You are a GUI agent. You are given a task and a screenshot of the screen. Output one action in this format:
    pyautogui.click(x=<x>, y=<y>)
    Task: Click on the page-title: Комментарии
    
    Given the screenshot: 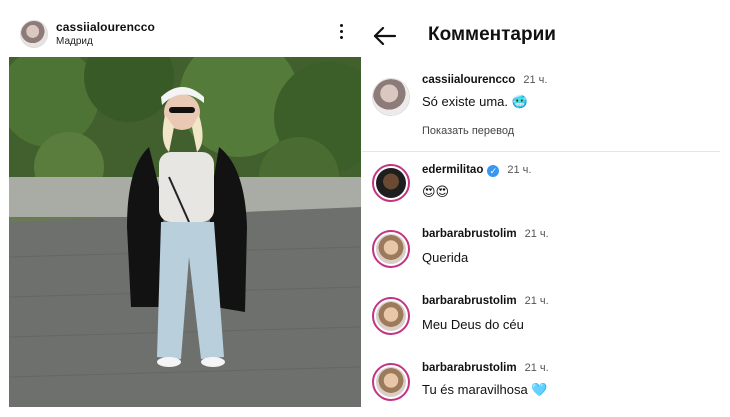 What is the action you would take?
    pyautogui.click(x=492, y=34)
    